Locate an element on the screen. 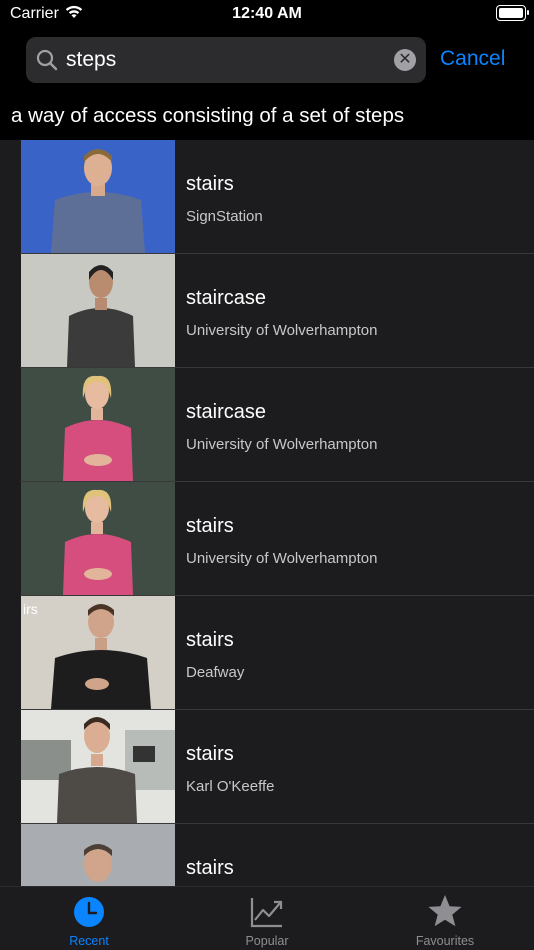  thumbnail-overlay-text: irs is located at coordinates (30, 609).